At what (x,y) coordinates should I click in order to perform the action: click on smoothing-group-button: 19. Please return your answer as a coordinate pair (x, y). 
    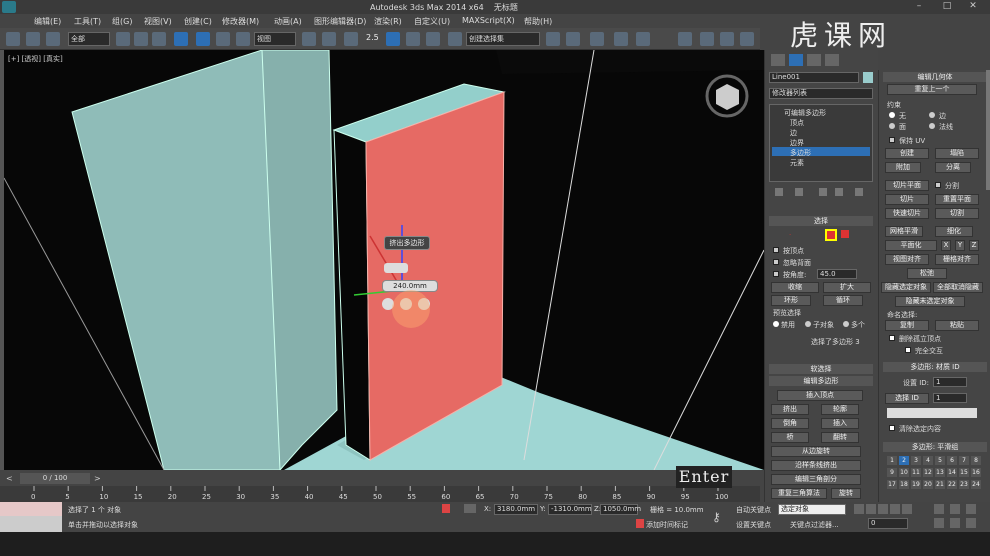
    Looking at the image, I should click on (916, 484).